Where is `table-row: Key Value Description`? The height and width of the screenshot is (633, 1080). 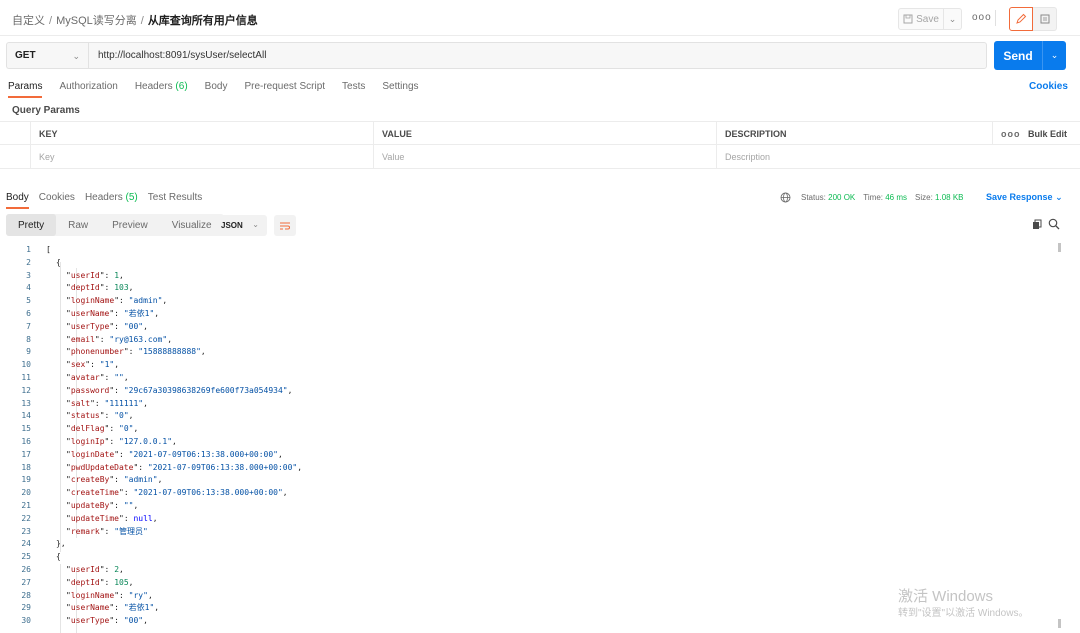 table-row: Key Value Description is located at coordinates (540, 157).